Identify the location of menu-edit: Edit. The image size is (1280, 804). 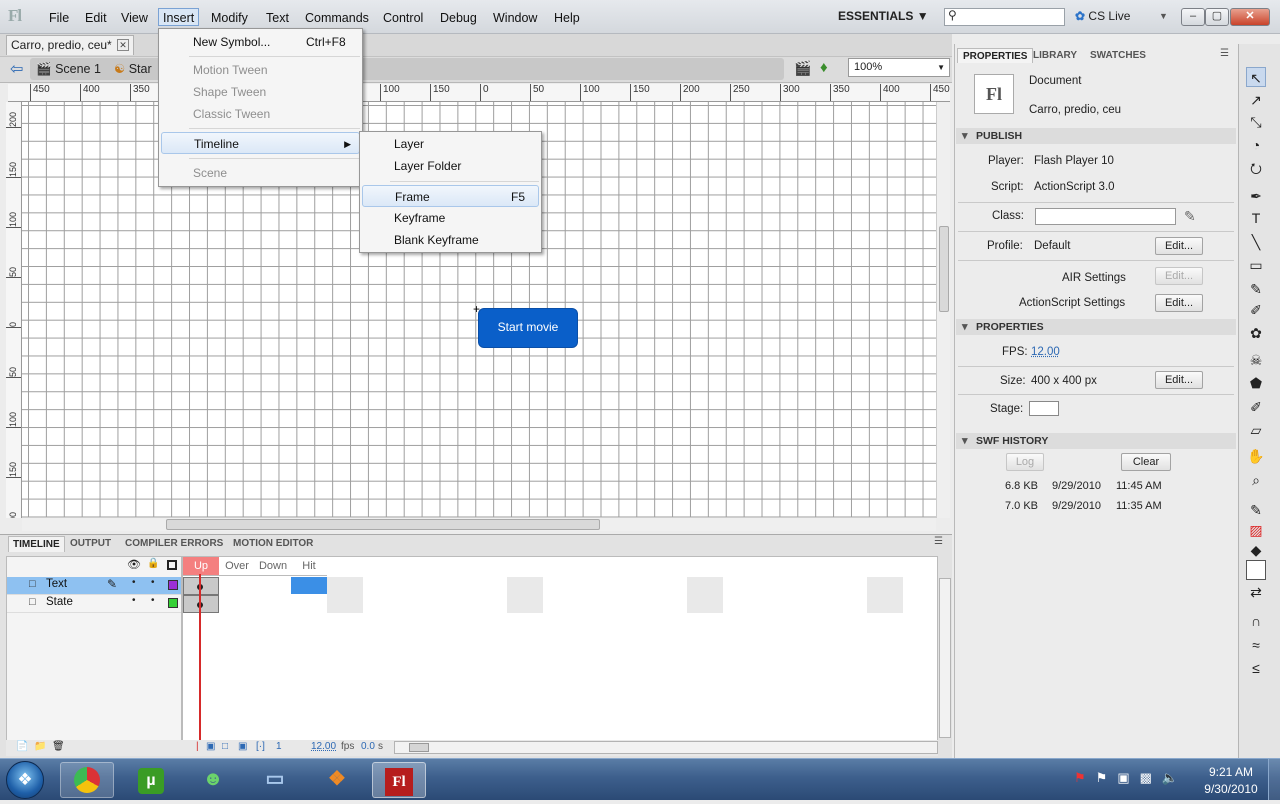
(96, 18).